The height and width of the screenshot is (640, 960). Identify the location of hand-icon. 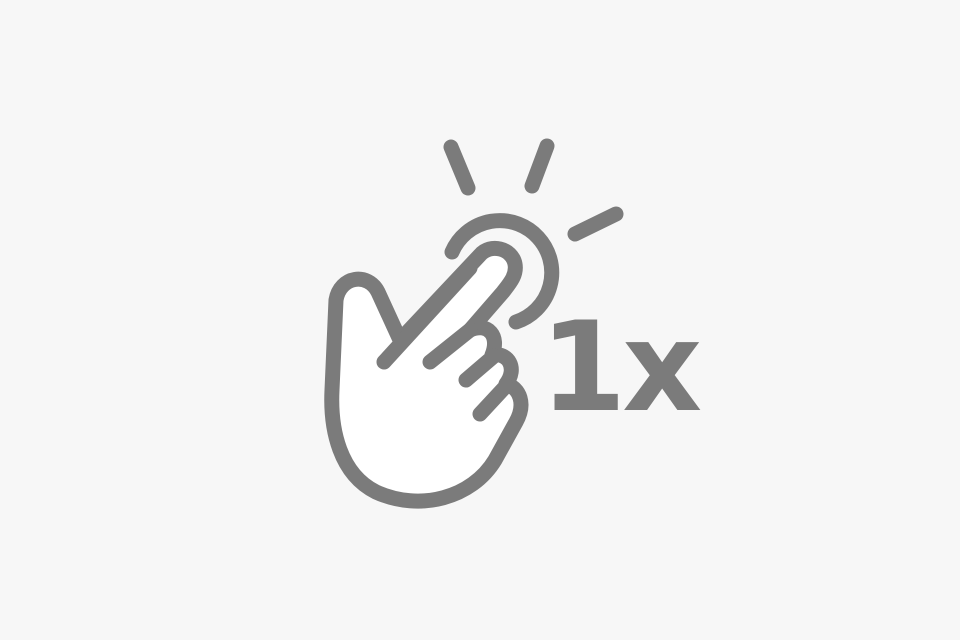
(426, 374).